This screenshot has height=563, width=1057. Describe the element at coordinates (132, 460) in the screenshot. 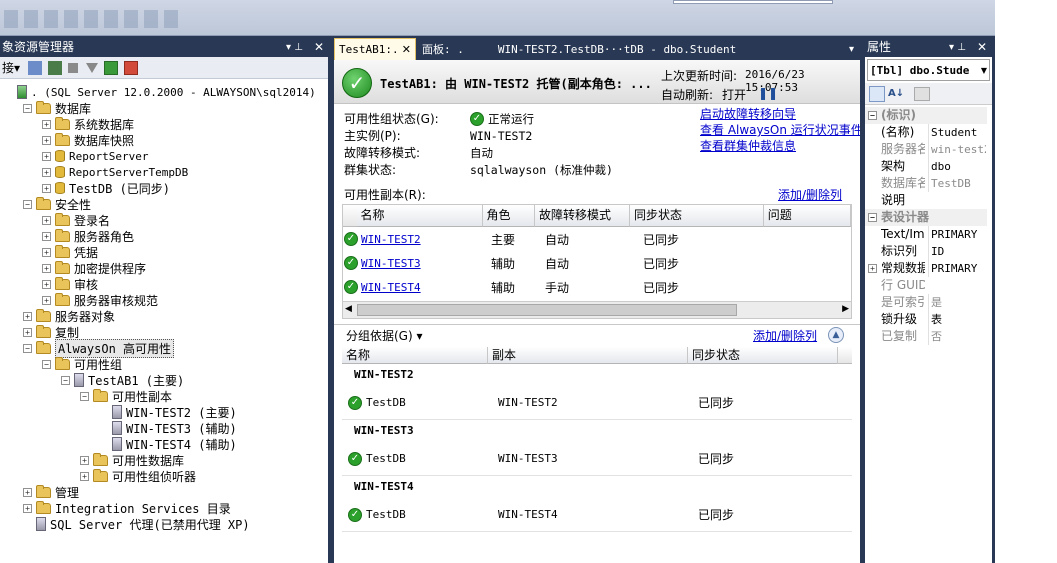

I see `tree-node: + 可用性数据库` at that location.